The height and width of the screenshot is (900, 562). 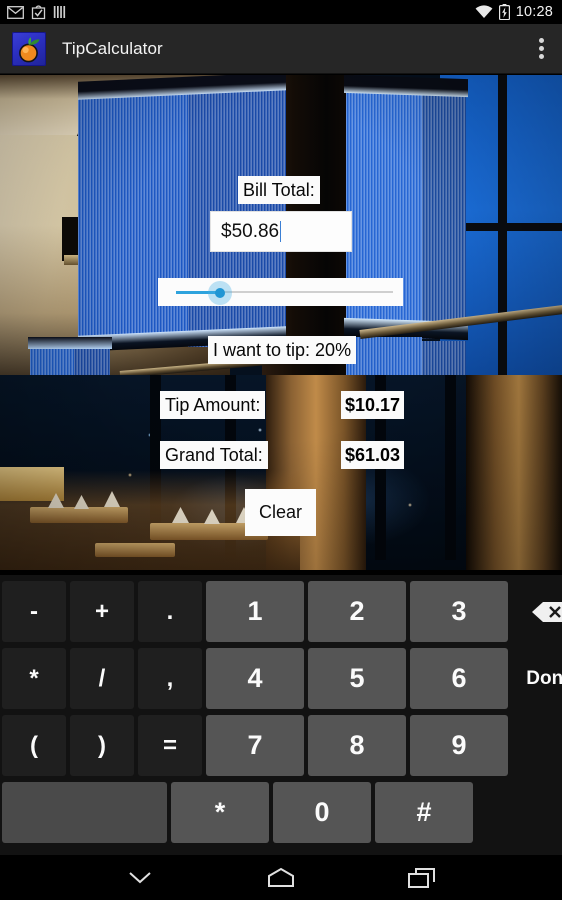 I want to click on key-asterisk-label: *, so click(x=220, y=812).